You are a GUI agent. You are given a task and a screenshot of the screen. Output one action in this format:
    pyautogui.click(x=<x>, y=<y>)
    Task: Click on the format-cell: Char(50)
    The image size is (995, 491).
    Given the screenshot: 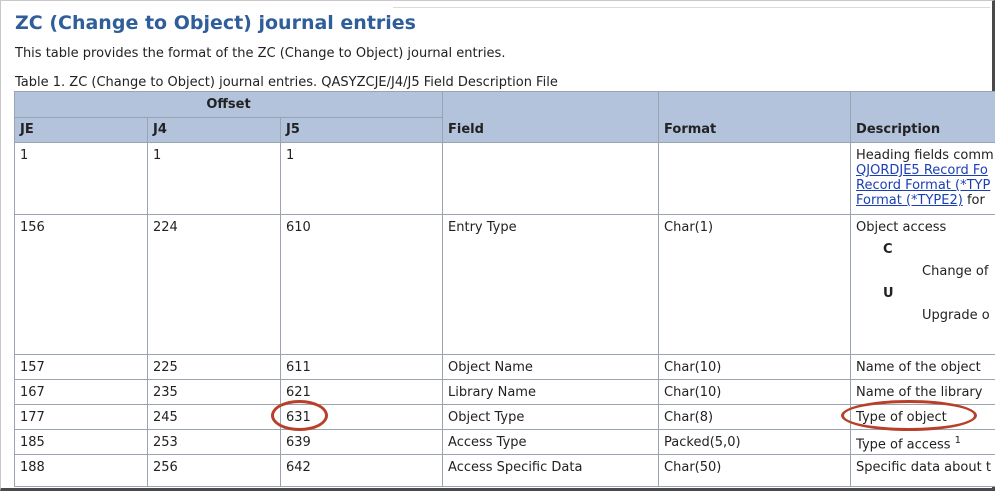 What is the action you would take?
    pyautogui.click(x=755, y=470)
    